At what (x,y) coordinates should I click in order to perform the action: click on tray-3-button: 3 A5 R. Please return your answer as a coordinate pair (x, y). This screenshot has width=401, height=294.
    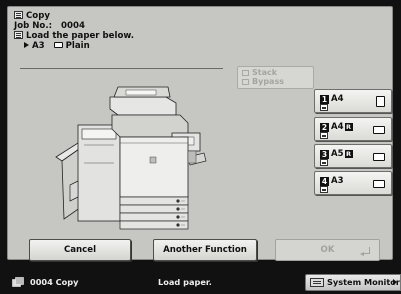
    Looking at the image, I should click on (353, 156).